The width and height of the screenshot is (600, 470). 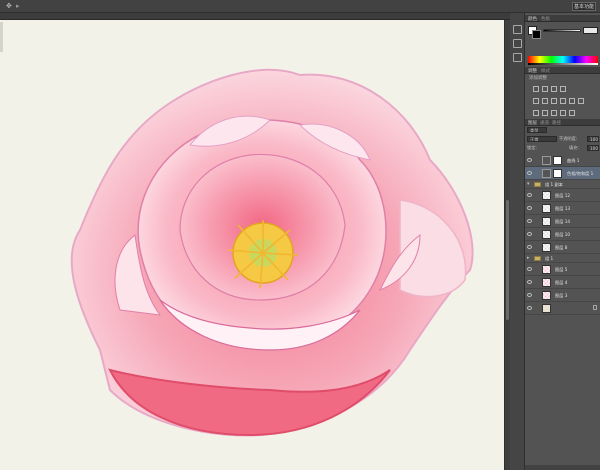 I want to click on layer-row: 图层 4, so click(x=562, y=282).